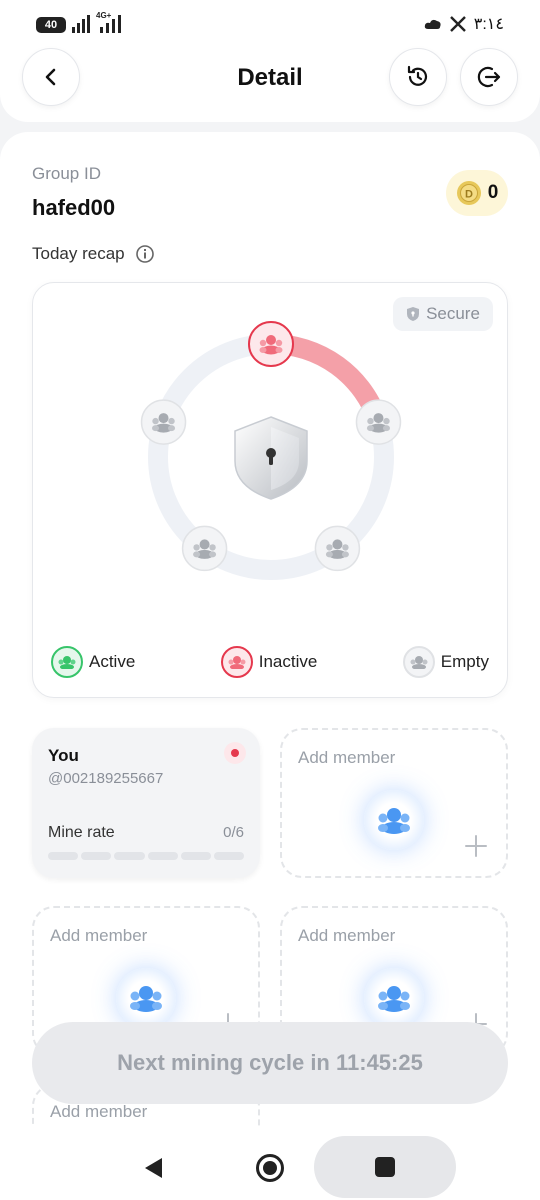 The image size is (540, 1200). I want to click on nav-recents-button, so click(385, 1167).